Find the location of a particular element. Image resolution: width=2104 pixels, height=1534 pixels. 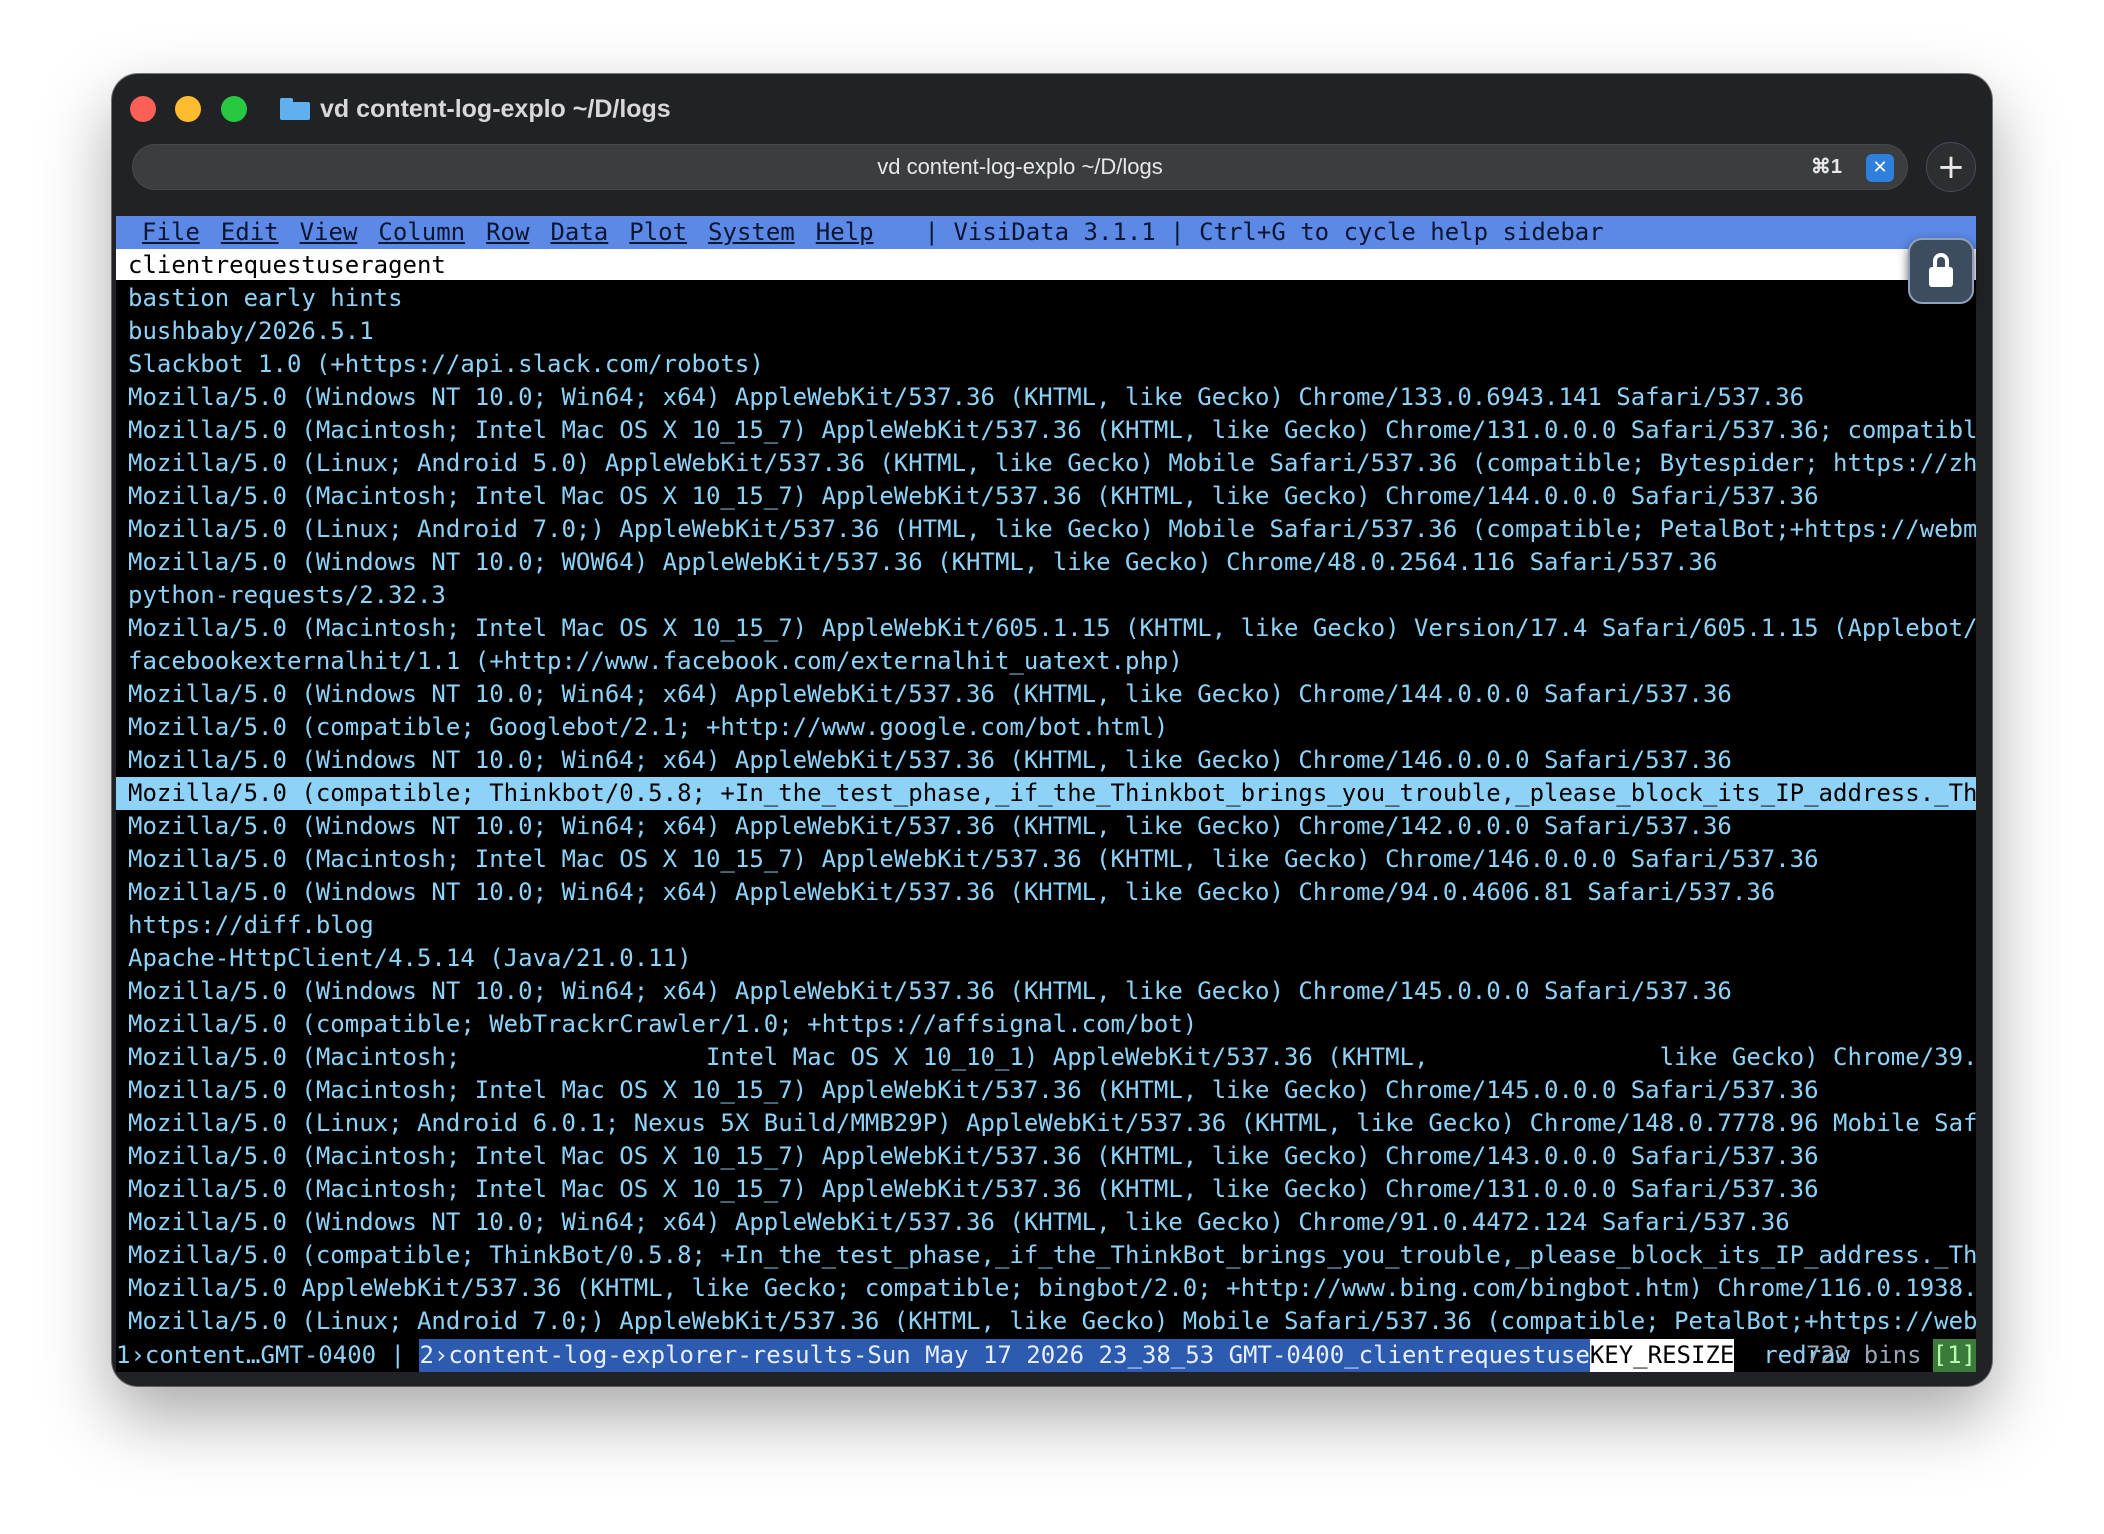

bins-count: 722 bins is located at coordinates (1870, 1355).